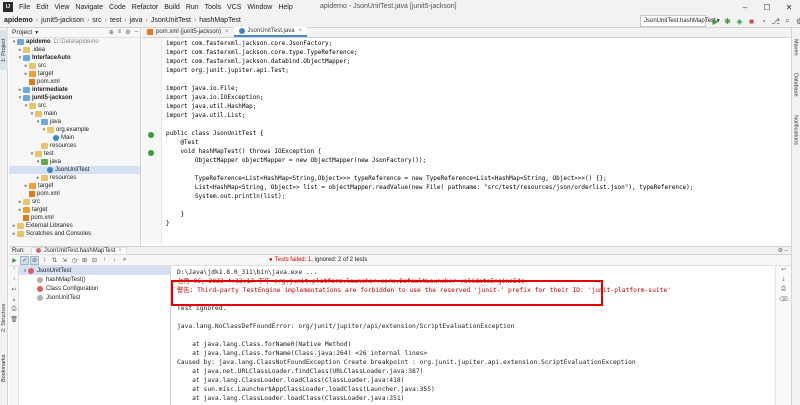 The width and height of the screenshot is (800, 405). I want to click on close-icon: ✕, so click(789, 7).